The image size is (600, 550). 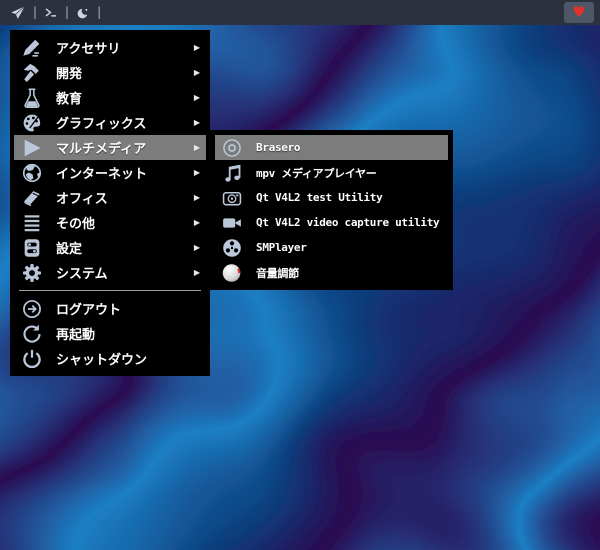 I want to click on menu-item-label: 音量調節, so click(x=277, y=273).